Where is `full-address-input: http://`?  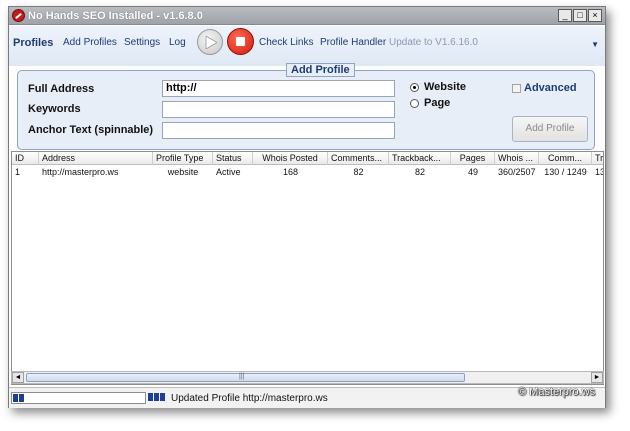
full-address-input: http:// is located at coordinates (278, 88).